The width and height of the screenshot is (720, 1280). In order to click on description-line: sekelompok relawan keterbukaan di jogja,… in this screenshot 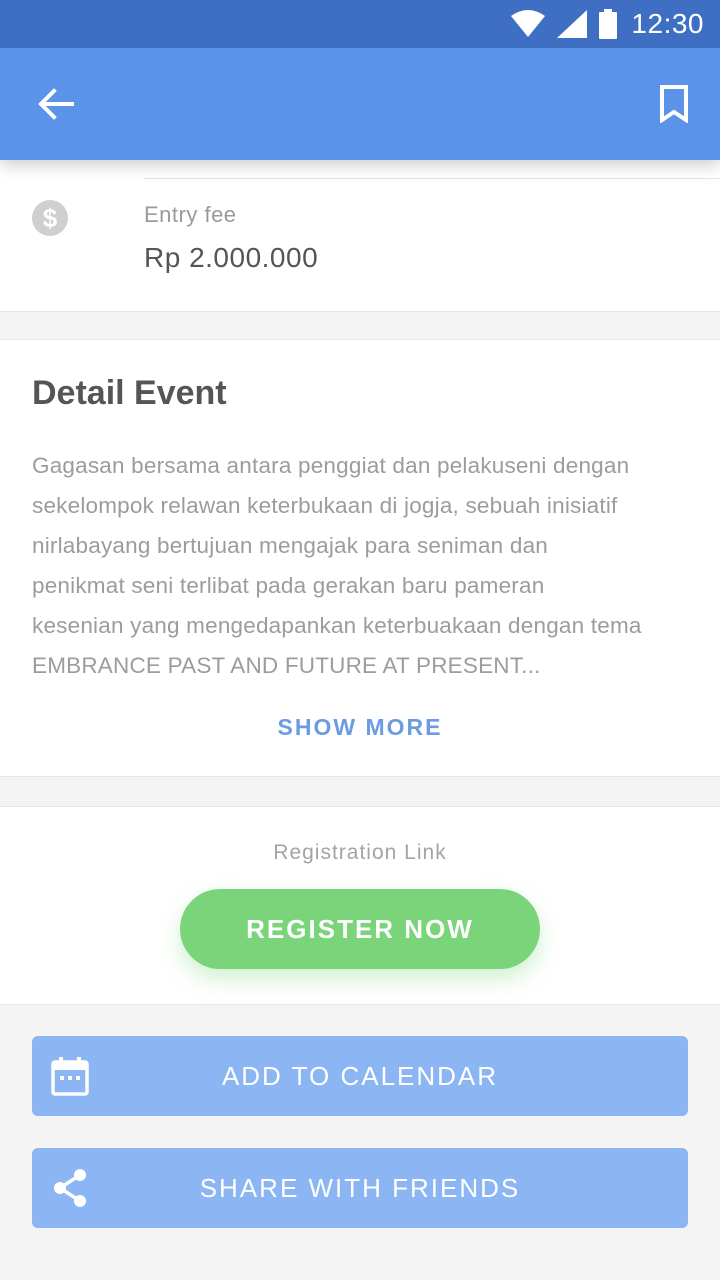, I will do `click(325, 505)`.